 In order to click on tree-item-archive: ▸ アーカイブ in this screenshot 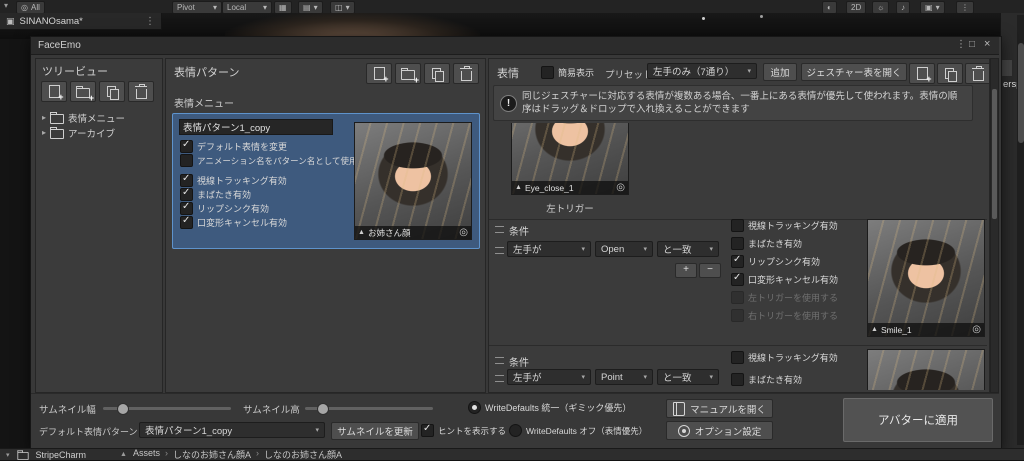, I will do `click(78, 133)`.